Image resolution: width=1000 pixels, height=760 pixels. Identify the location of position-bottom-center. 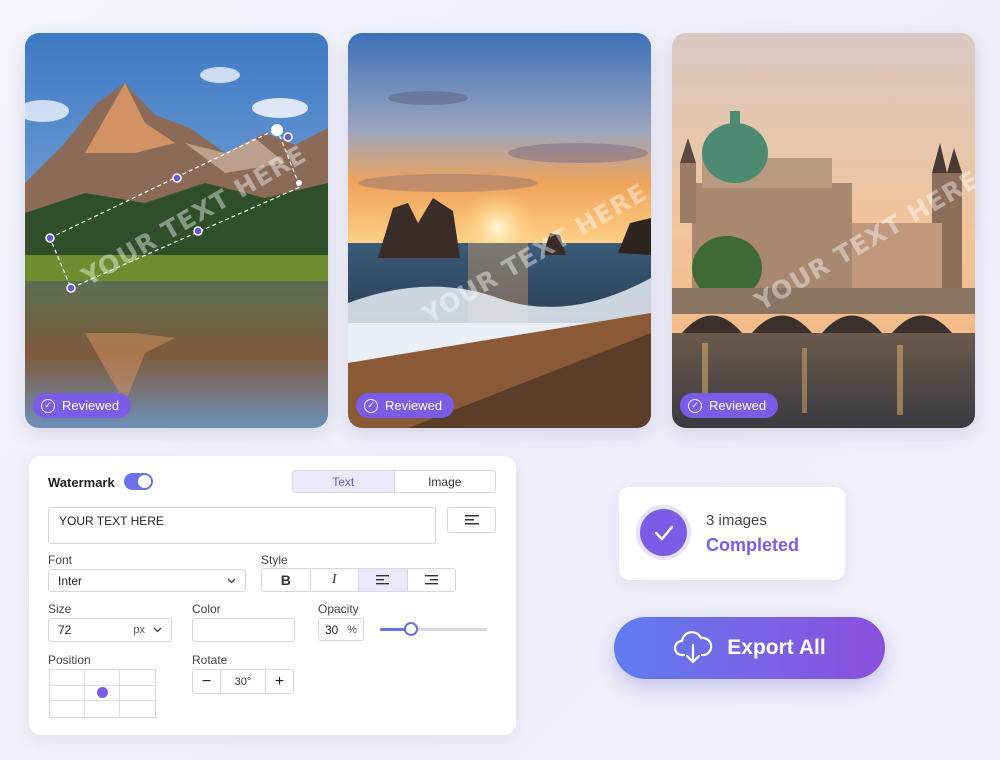
(102, 709).